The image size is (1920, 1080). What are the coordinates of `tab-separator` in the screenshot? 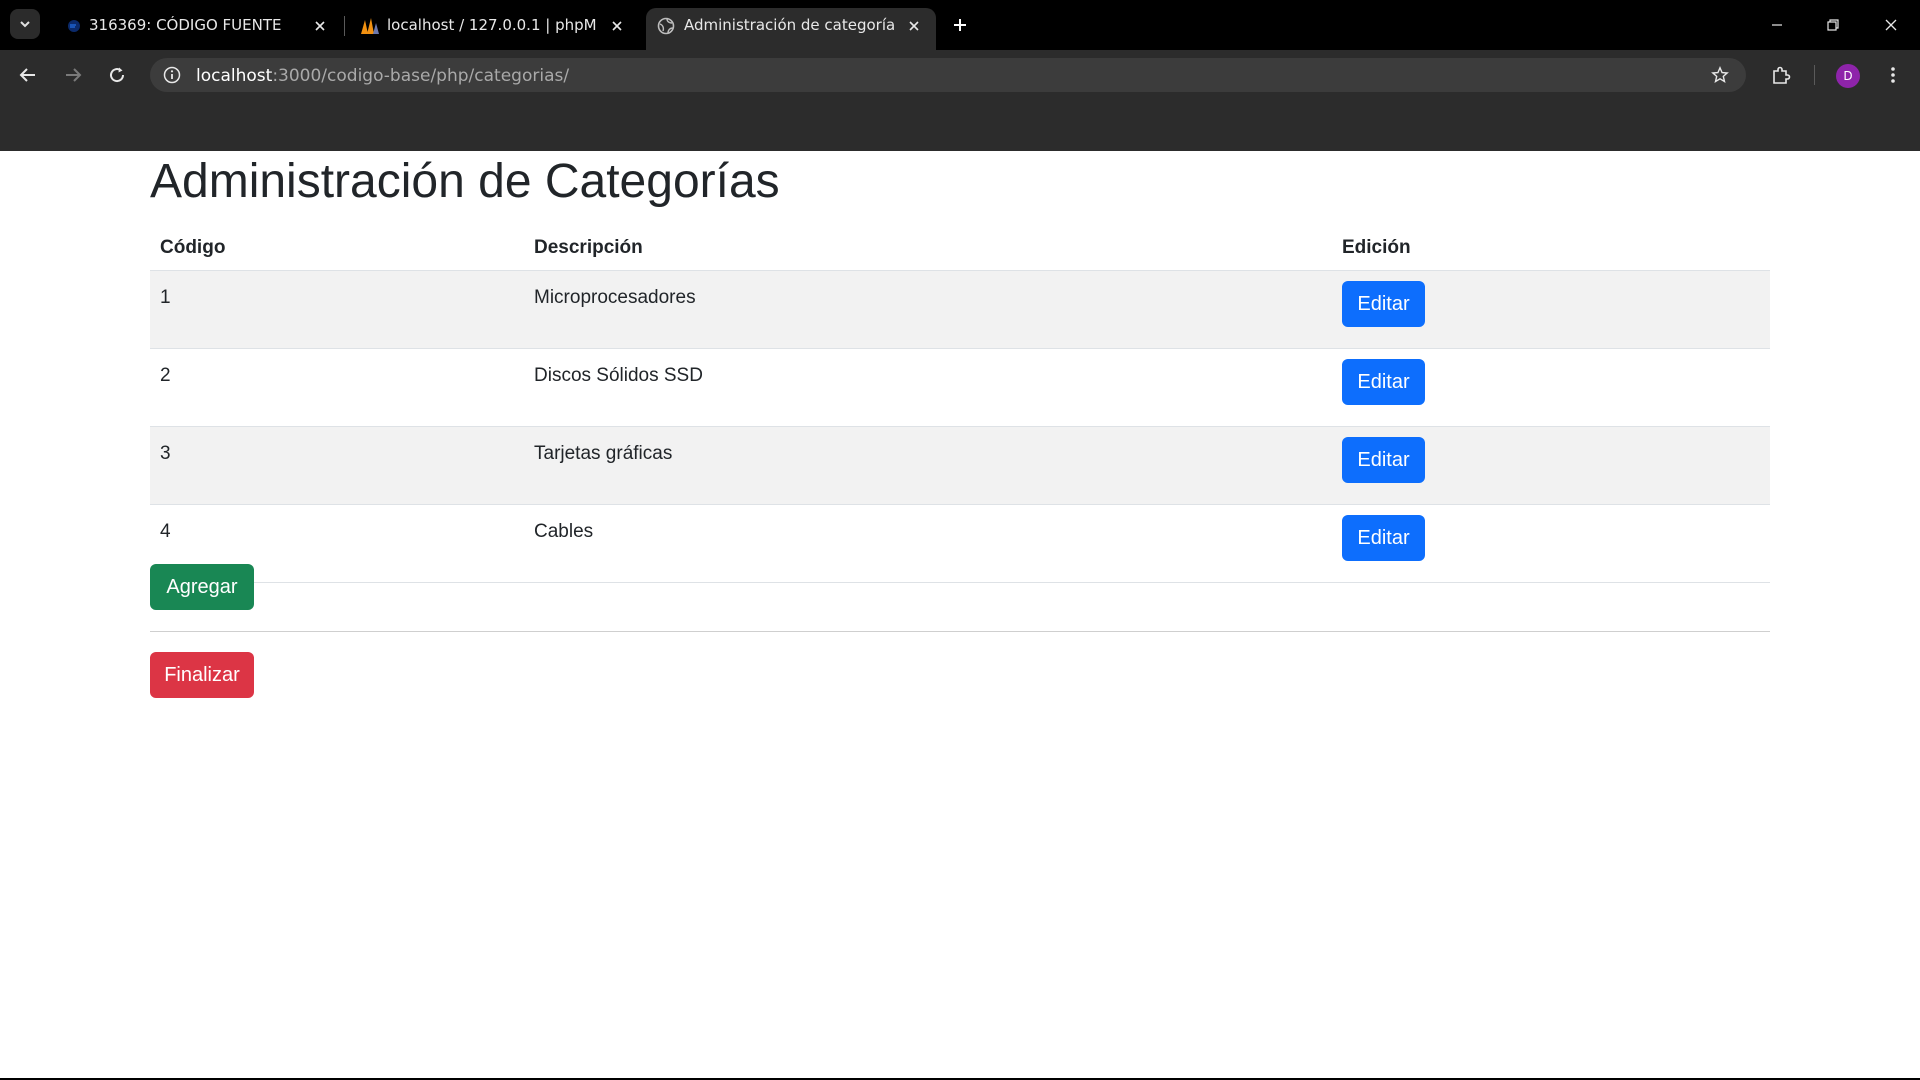 It's located at (344, 26).